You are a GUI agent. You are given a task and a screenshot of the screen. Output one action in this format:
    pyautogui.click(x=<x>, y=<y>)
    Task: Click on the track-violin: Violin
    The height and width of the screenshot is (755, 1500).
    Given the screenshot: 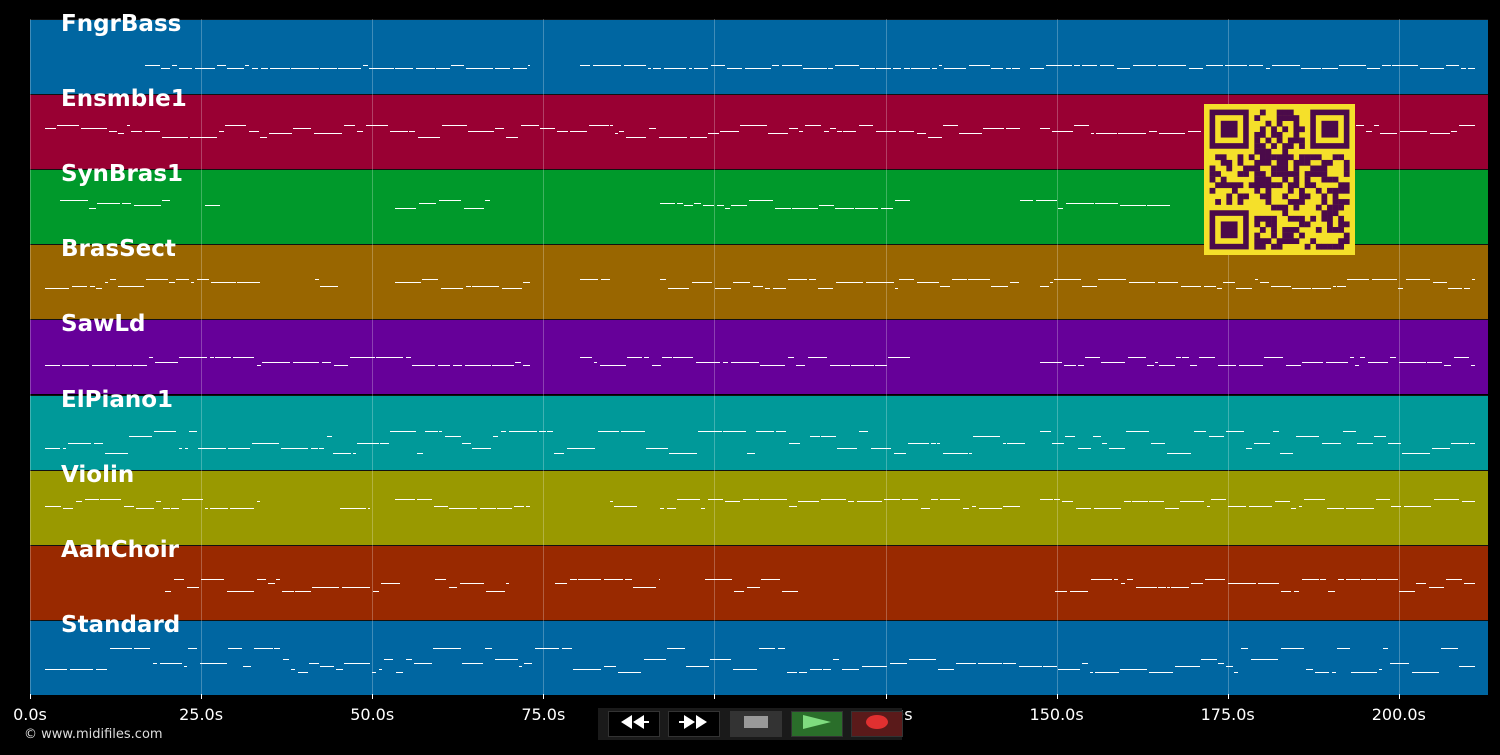 What is the action you would take?
    pyautogui.click(x=759, y=503)
    